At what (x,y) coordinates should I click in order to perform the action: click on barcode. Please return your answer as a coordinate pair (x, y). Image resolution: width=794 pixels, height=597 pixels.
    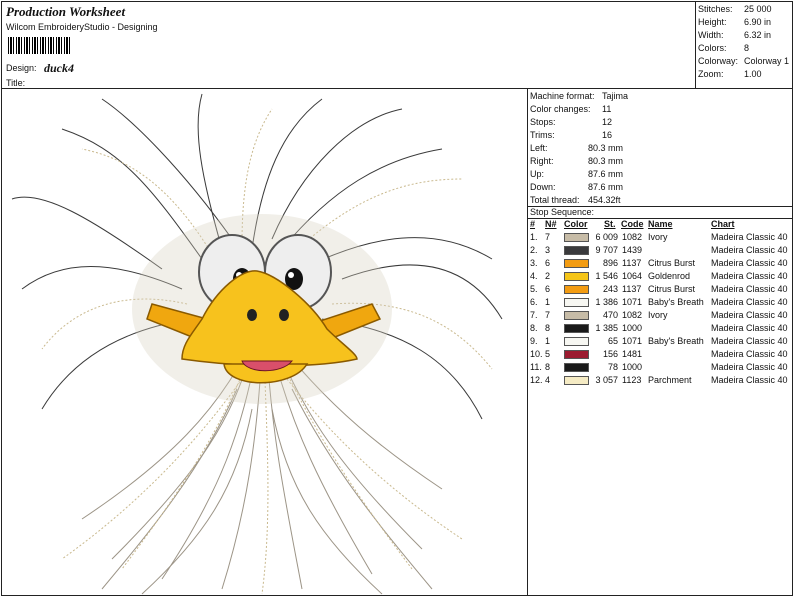
    Looking at the image, I should click on (40, 45).